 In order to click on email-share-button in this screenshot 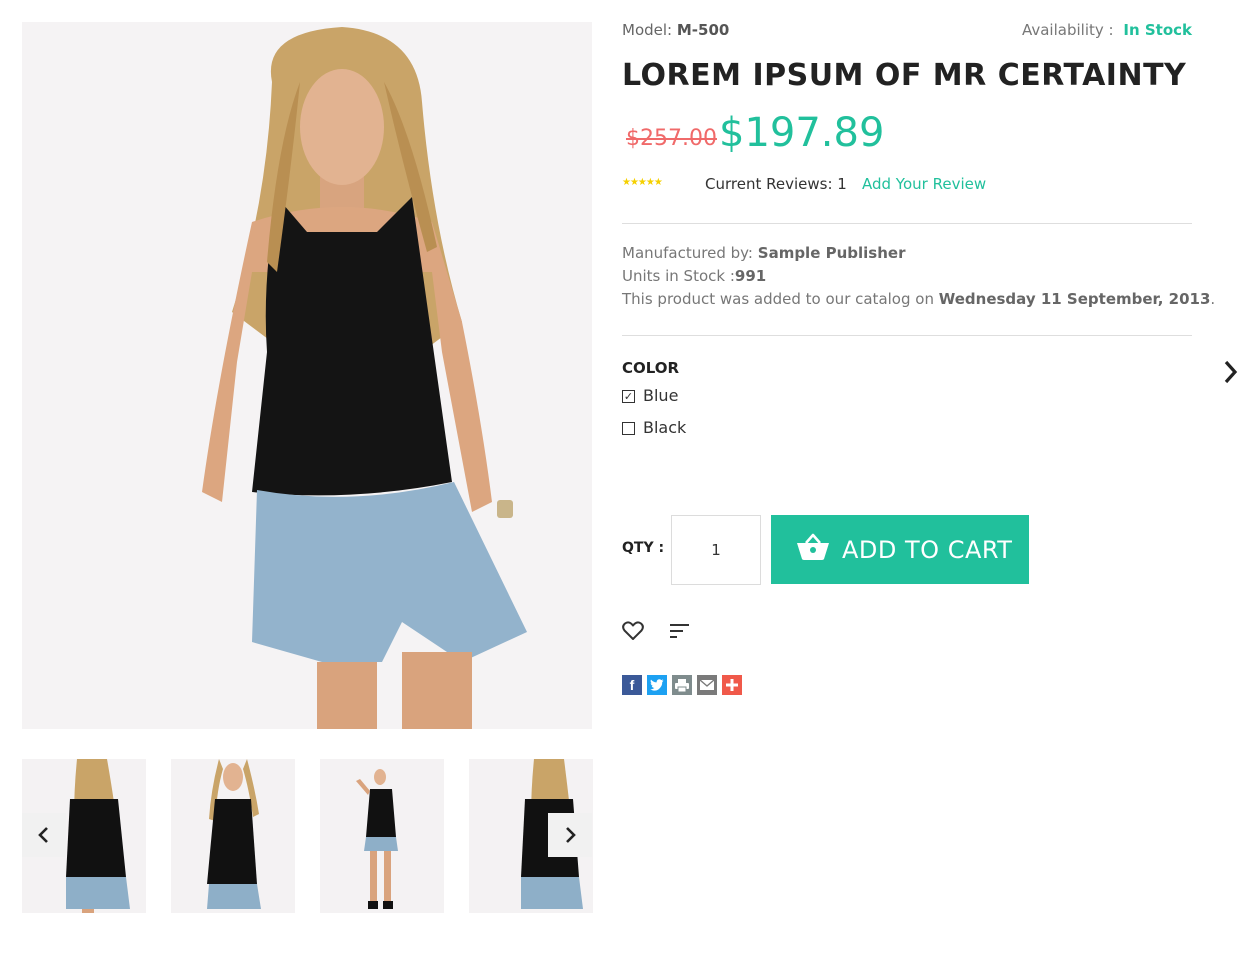, I will do `click(707, 685)`.